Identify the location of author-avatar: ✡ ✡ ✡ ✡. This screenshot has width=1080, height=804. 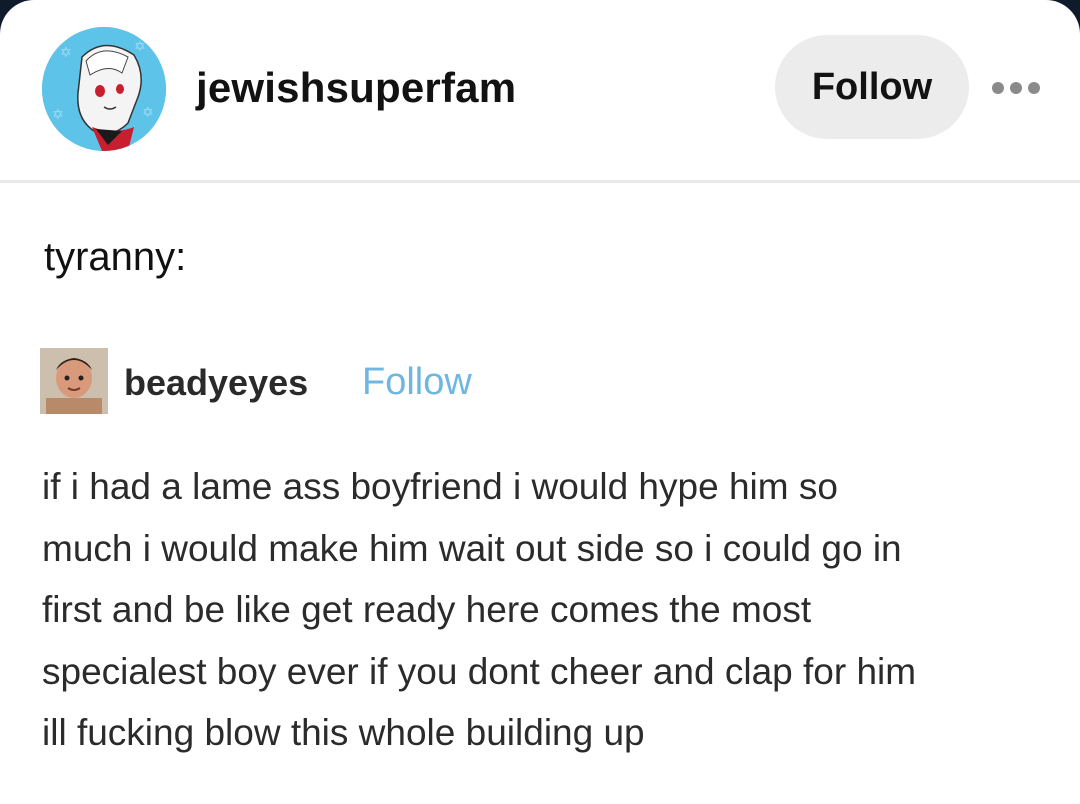
(104, 89).